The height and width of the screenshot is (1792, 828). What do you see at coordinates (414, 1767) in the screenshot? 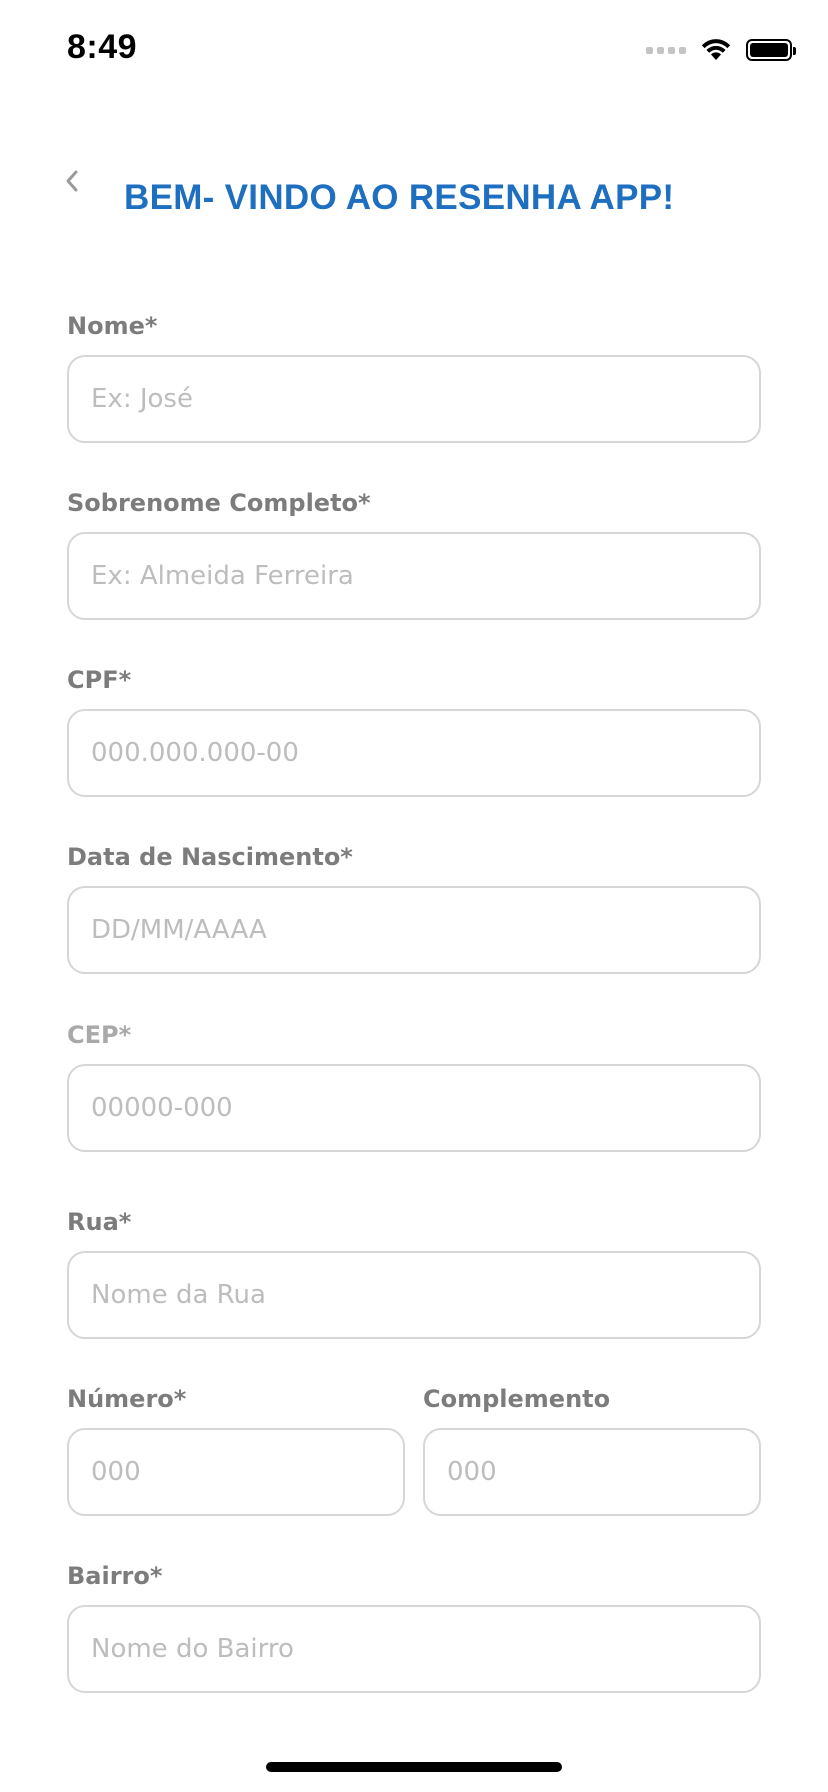
I see `home-indicator` at bounding box center [414, 1767].